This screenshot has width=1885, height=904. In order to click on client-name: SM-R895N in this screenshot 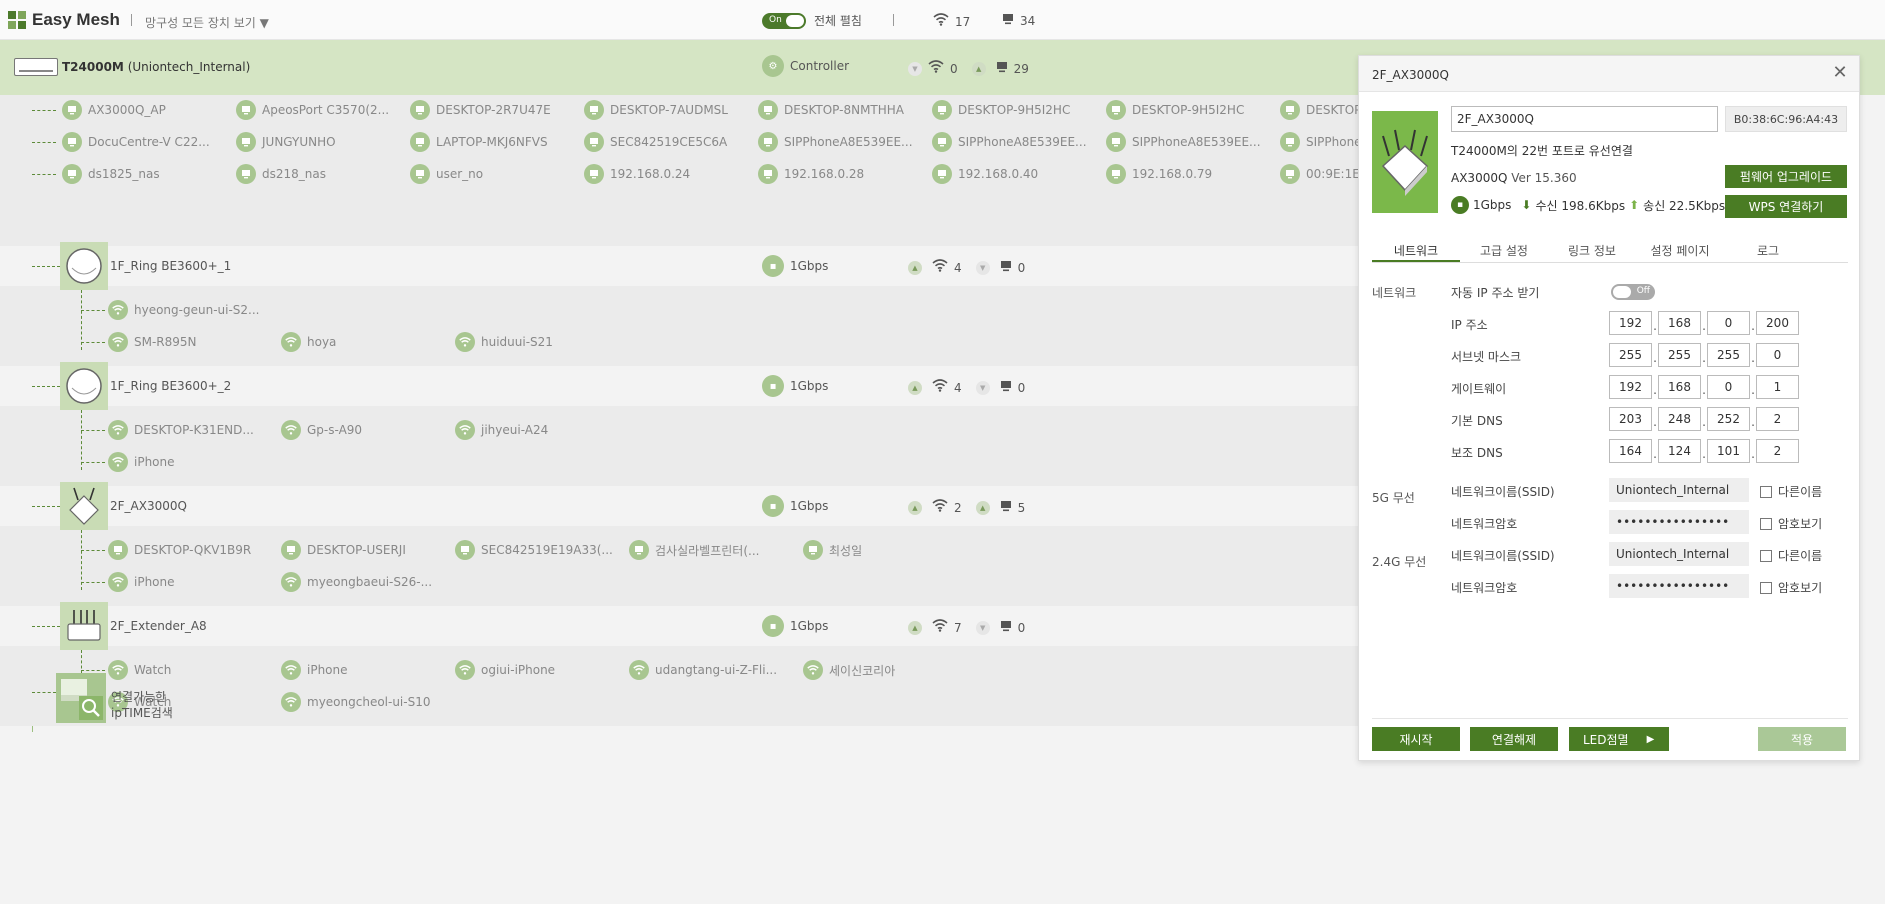, I will do `click(165, 342)`.